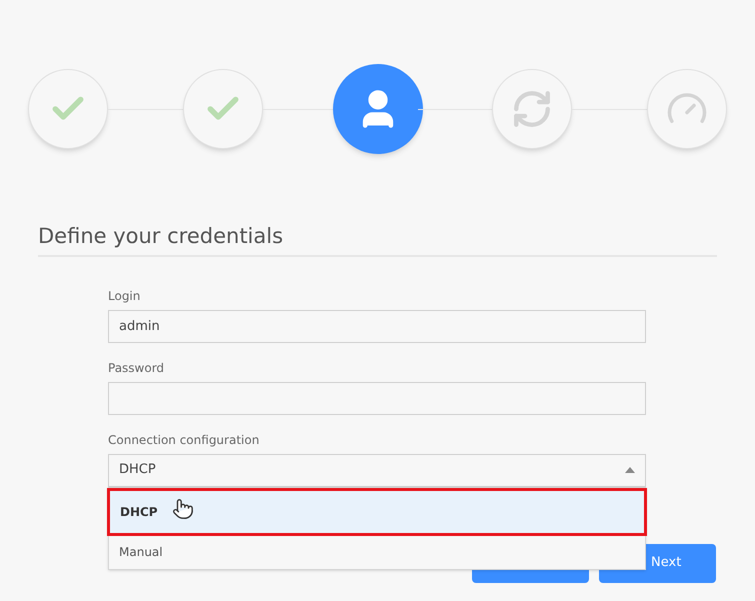 The image size is (755, 601). Describe the element at coordinates (183, 509) in the screenshot. I see `hand-cursor-icon` at that location.